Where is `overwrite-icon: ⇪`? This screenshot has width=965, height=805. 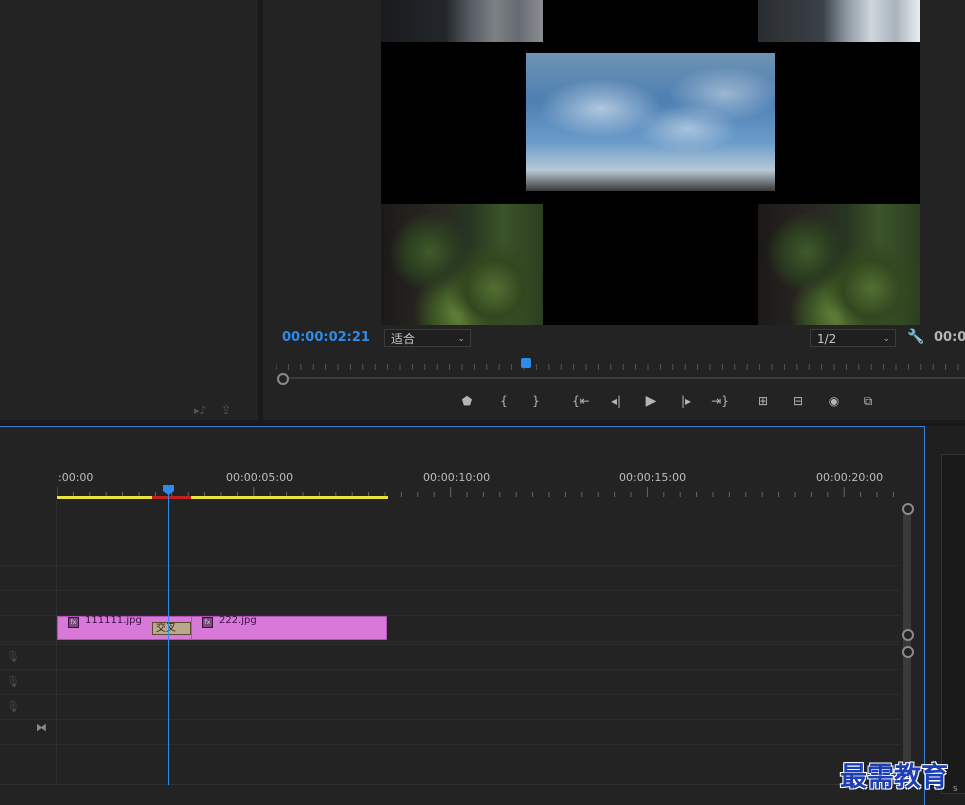
overwrite-icon: ⇪ is located at coordinates (226, 410).